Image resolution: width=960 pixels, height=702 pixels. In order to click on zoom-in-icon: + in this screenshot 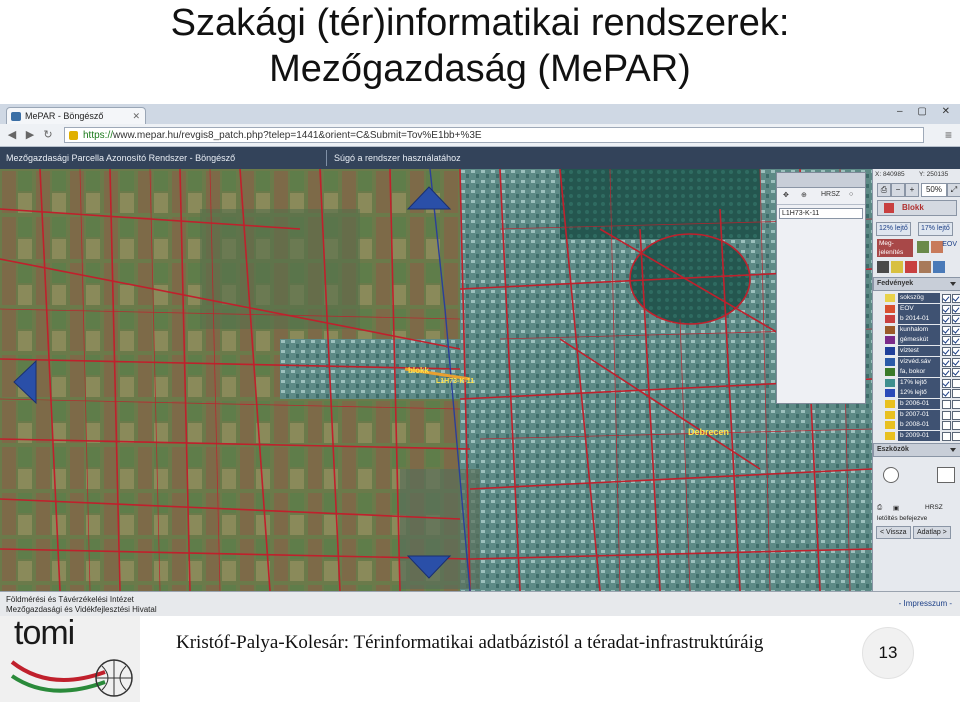, I will do `click(912, 190)`.